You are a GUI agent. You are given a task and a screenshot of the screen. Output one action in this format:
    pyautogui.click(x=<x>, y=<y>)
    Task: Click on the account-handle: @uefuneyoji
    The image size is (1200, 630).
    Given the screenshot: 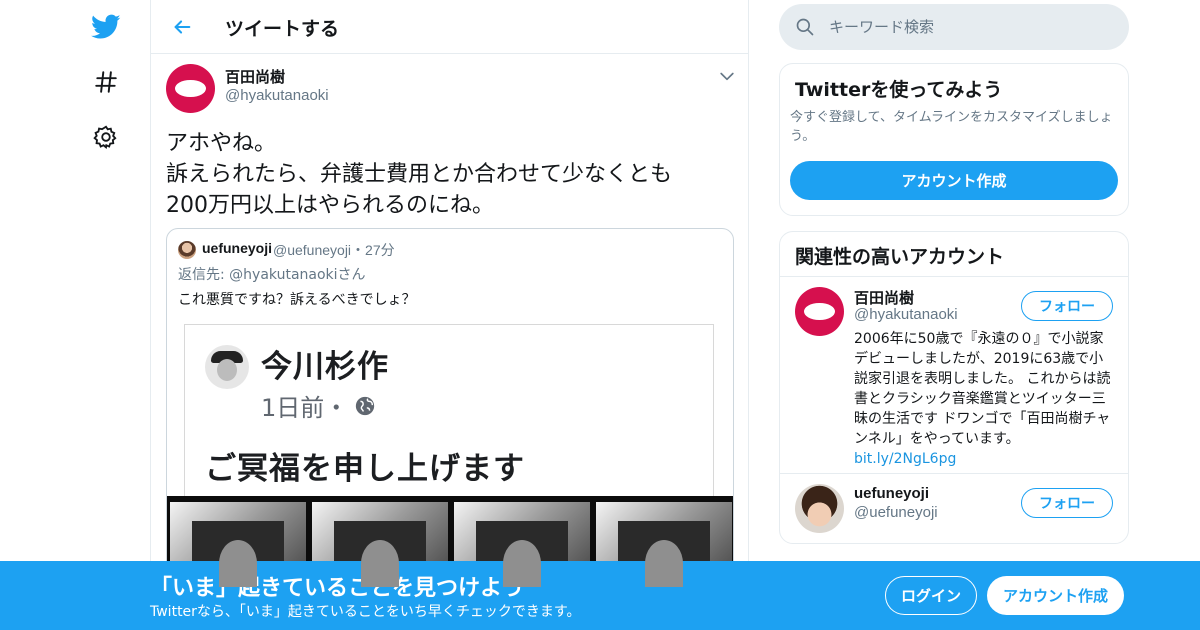 What is the action you would take?
    pyautogui.click(x=896, y=512)
    